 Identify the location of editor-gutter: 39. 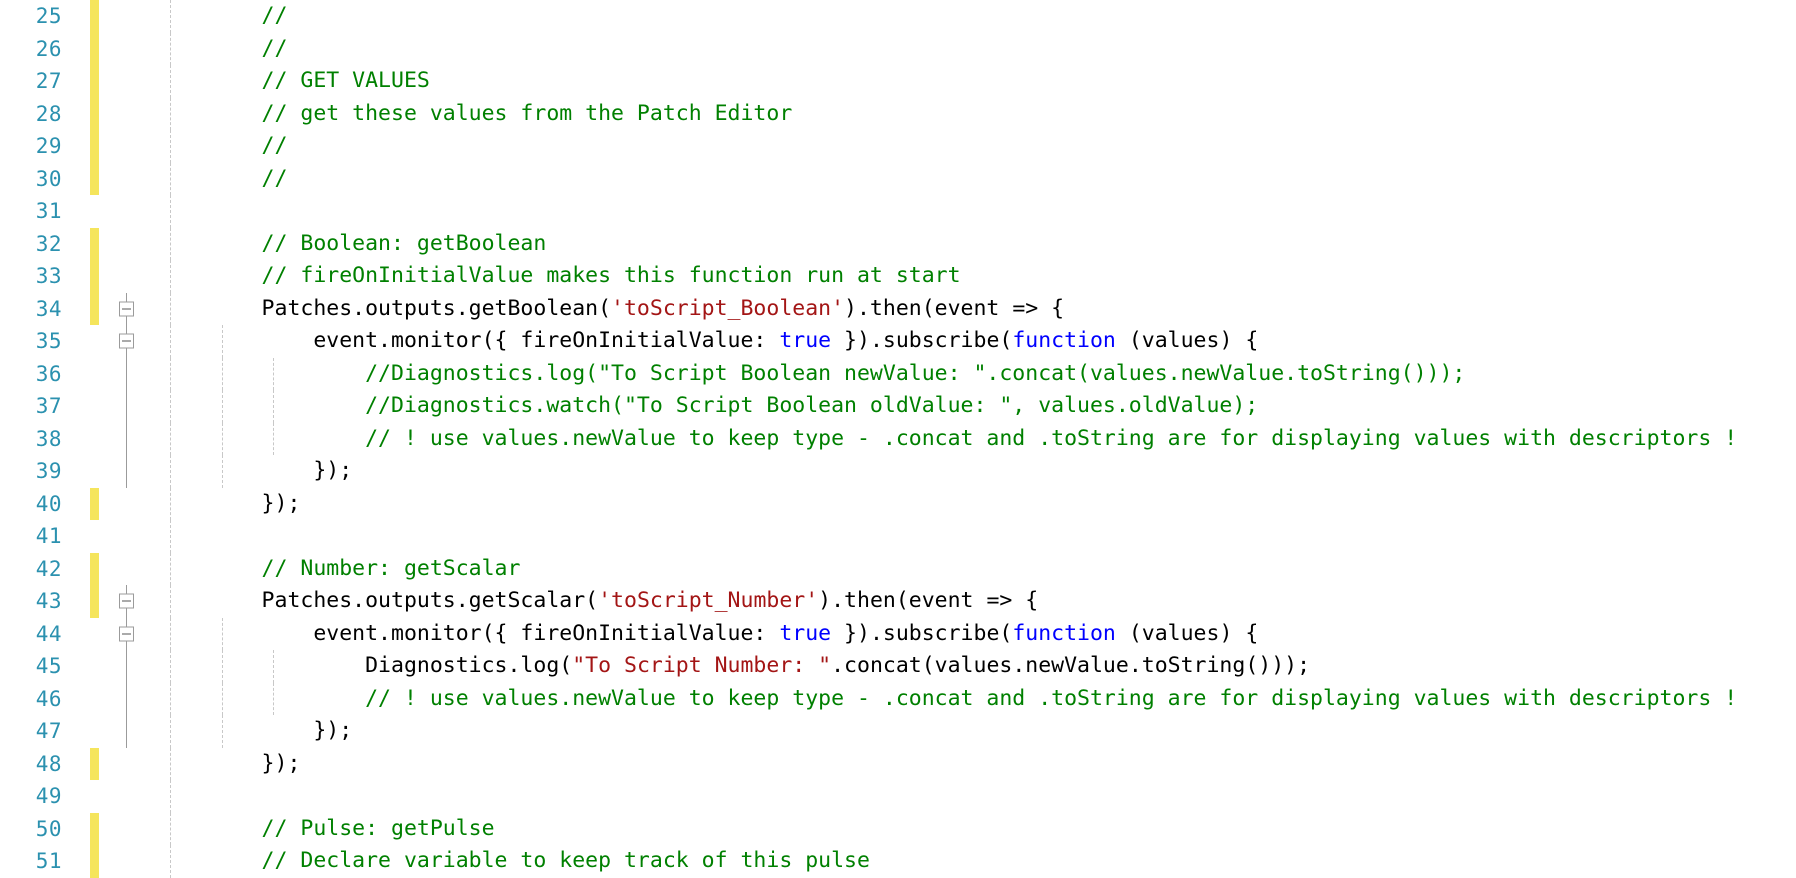
(74, 471).